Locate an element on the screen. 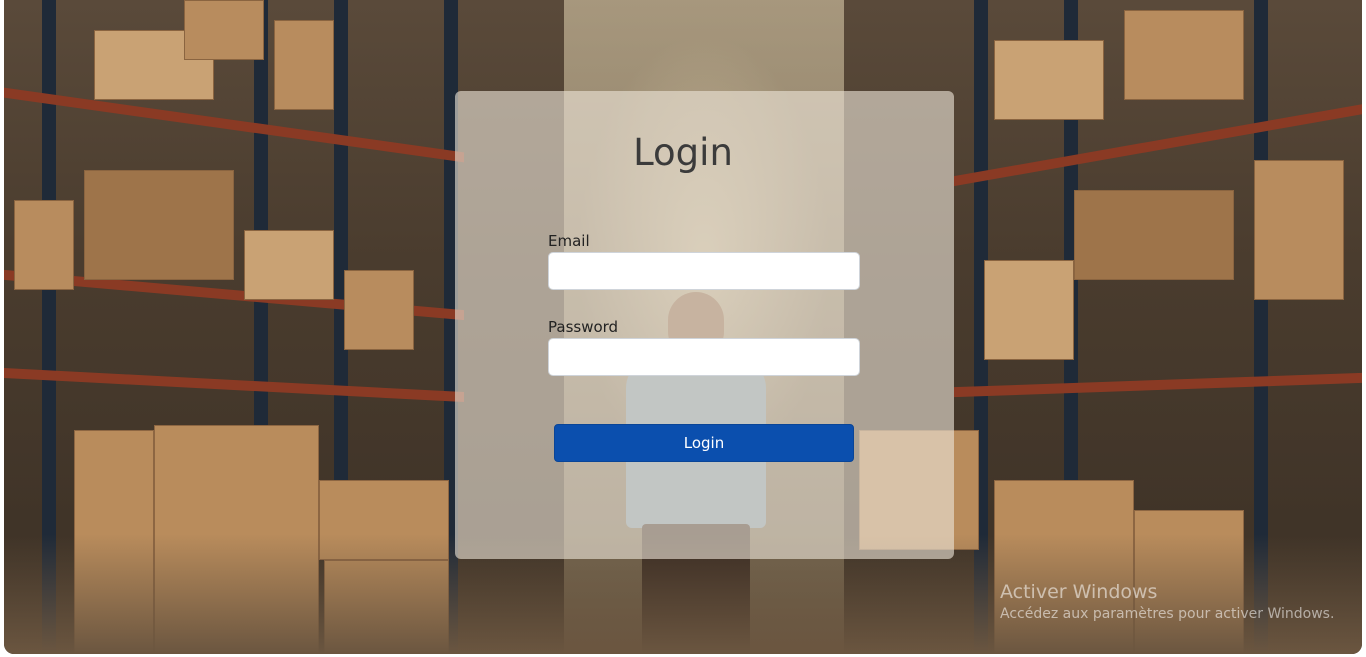  password-label: Password is located at coordinates (583, 327).